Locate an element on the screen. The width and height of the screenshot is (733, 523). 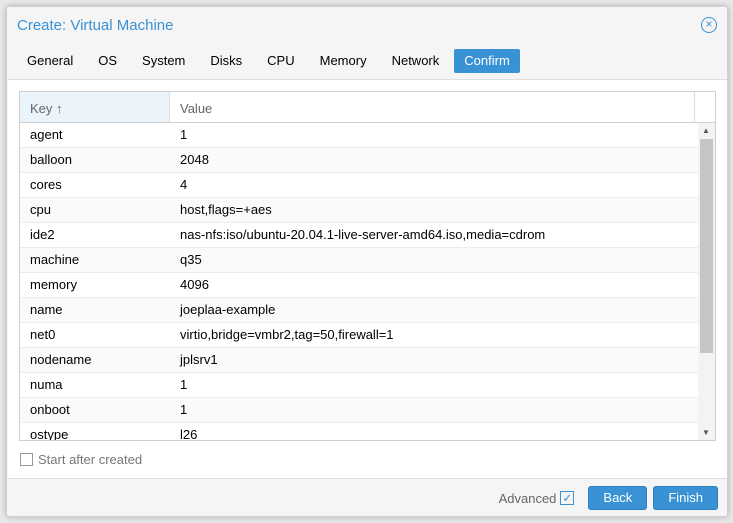
row-value: 4 is located at coordinates (184, 184).